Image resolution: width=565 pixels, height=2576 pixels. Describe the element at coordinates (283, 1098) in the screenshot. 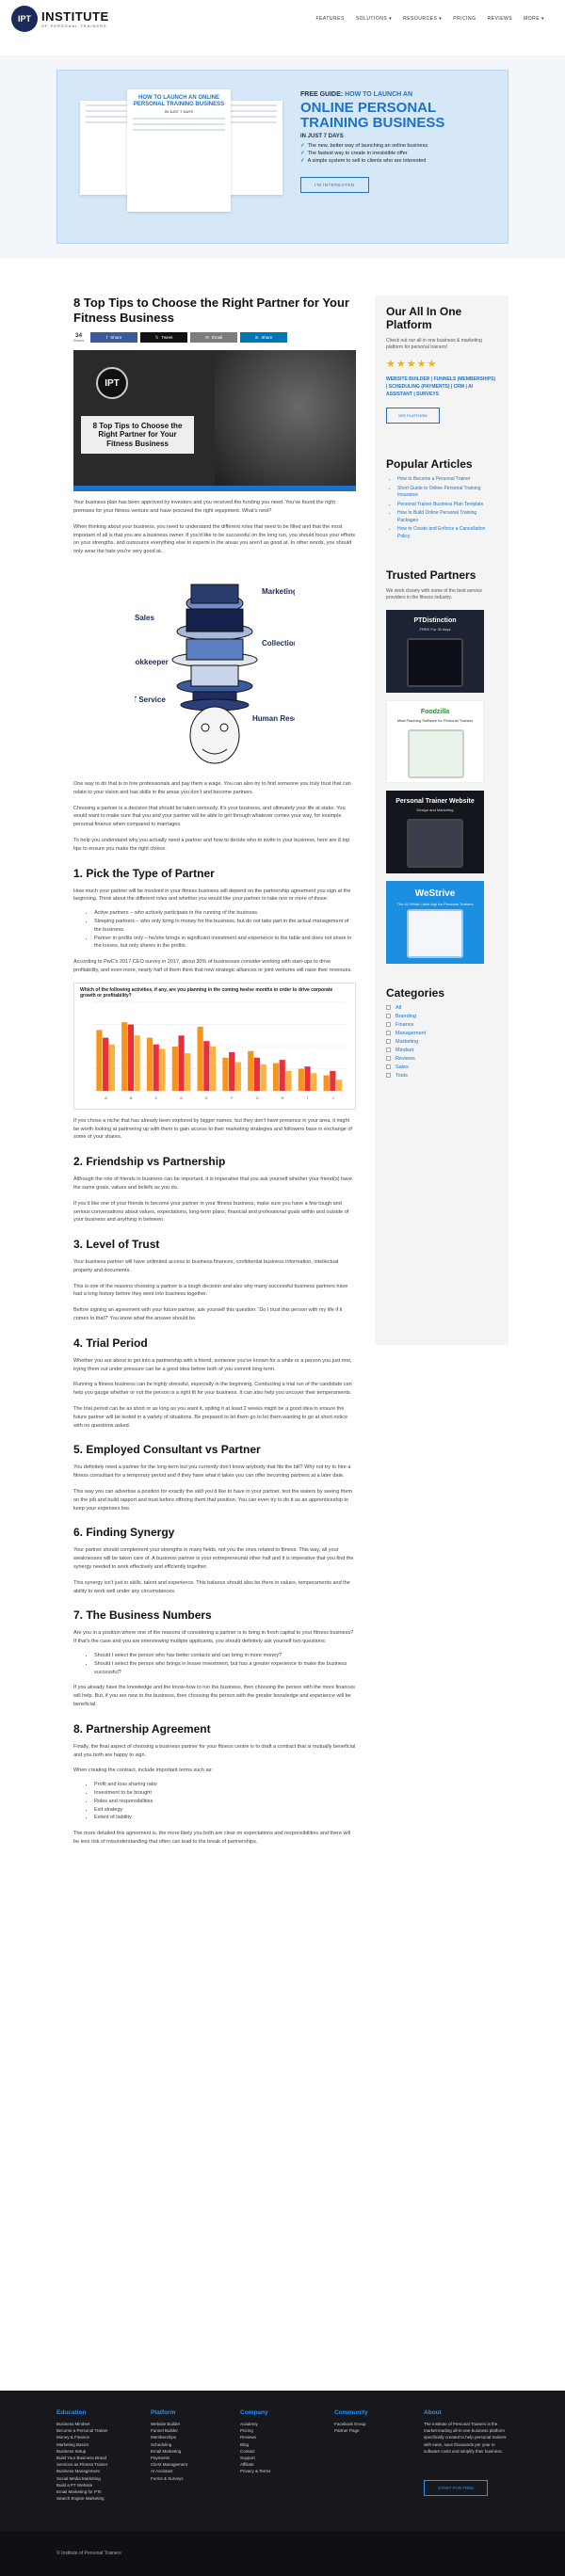

I see `chart-category-label: H` at that location.